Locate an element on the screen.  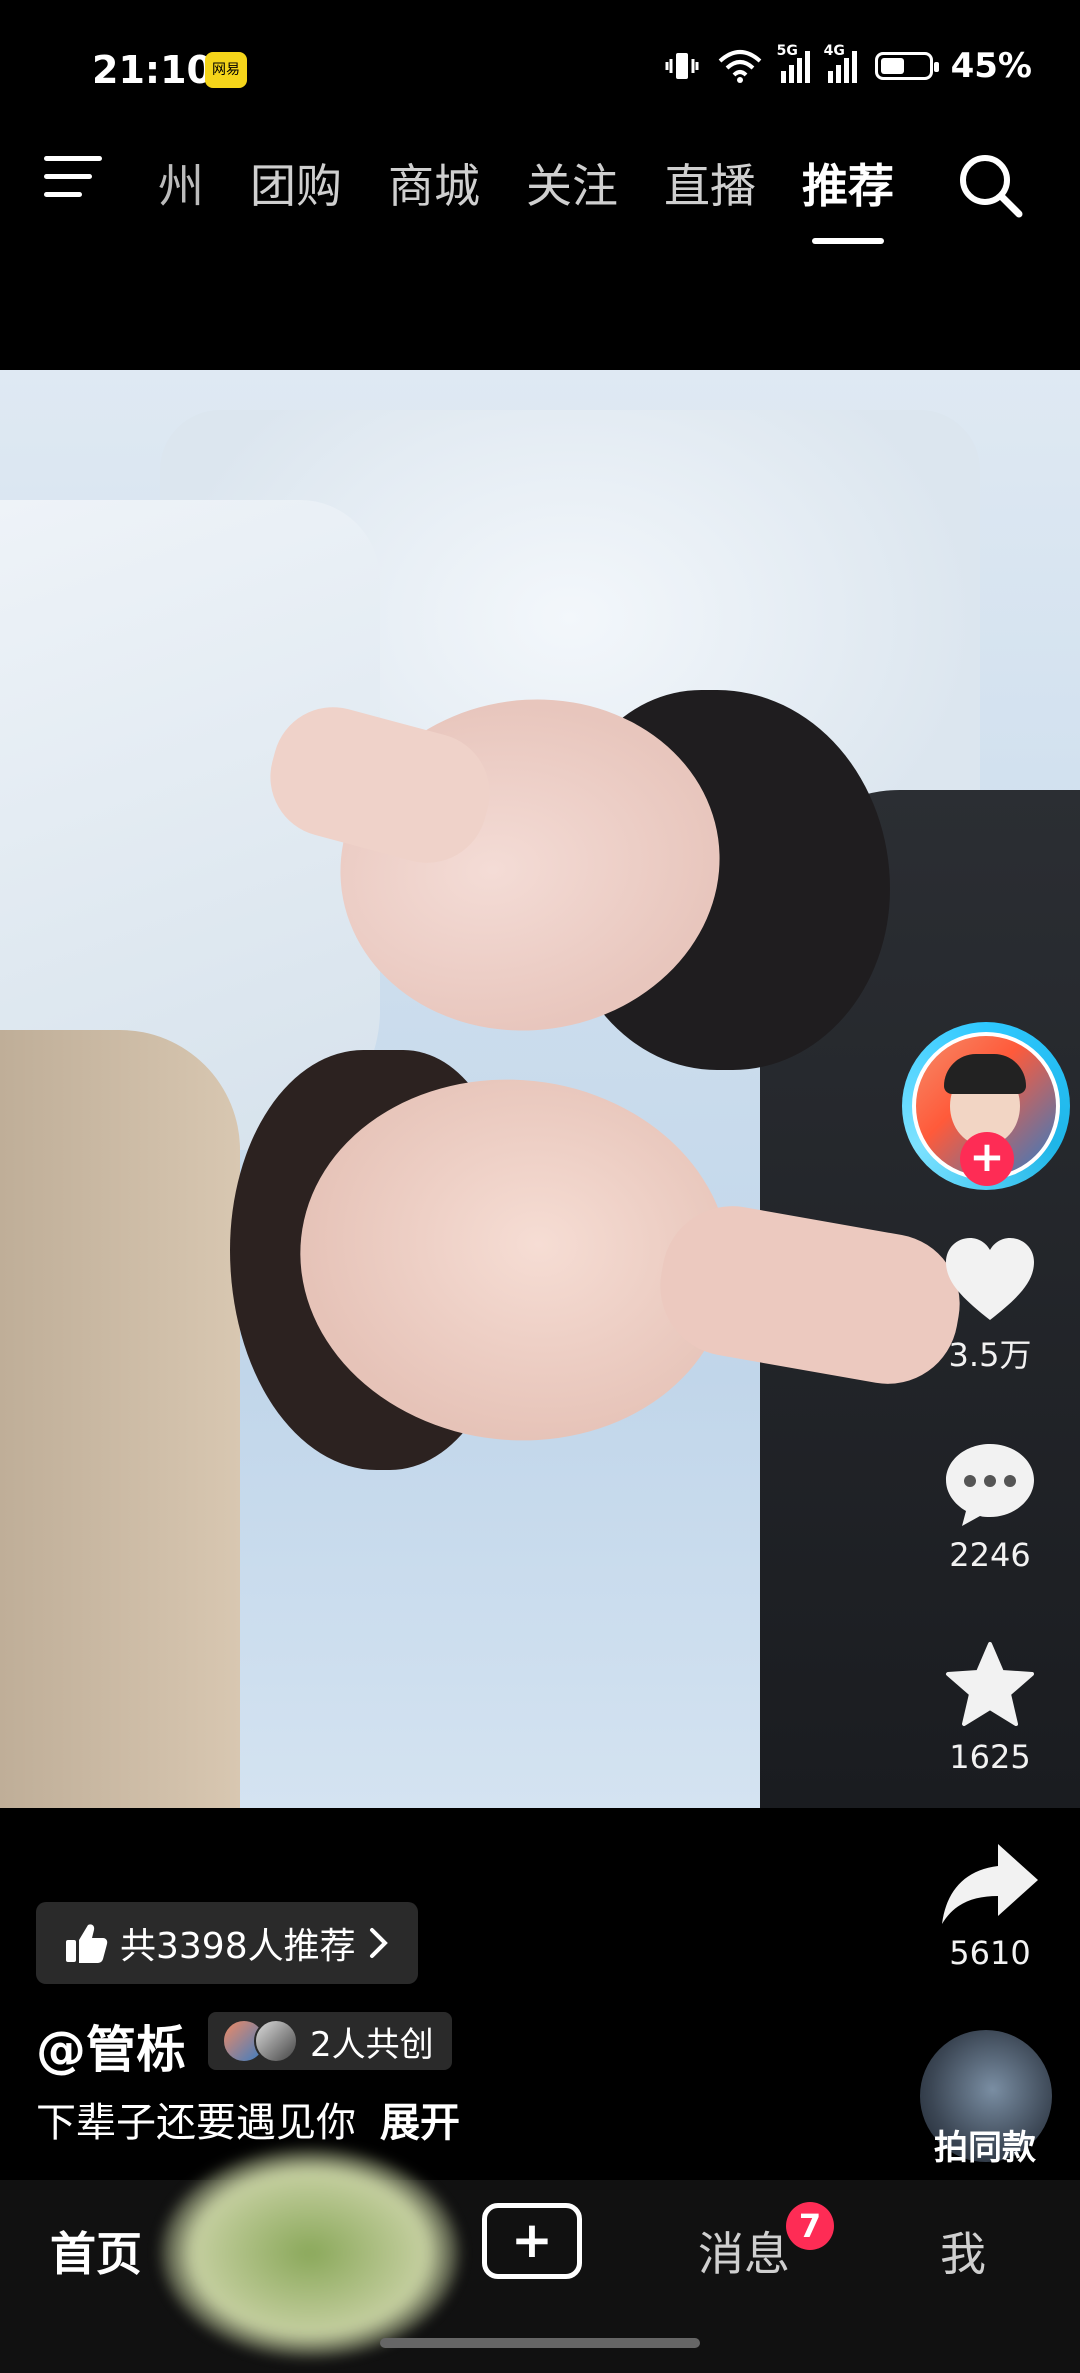
like-button: 3.5万 is located at coordinates (990, 1306).